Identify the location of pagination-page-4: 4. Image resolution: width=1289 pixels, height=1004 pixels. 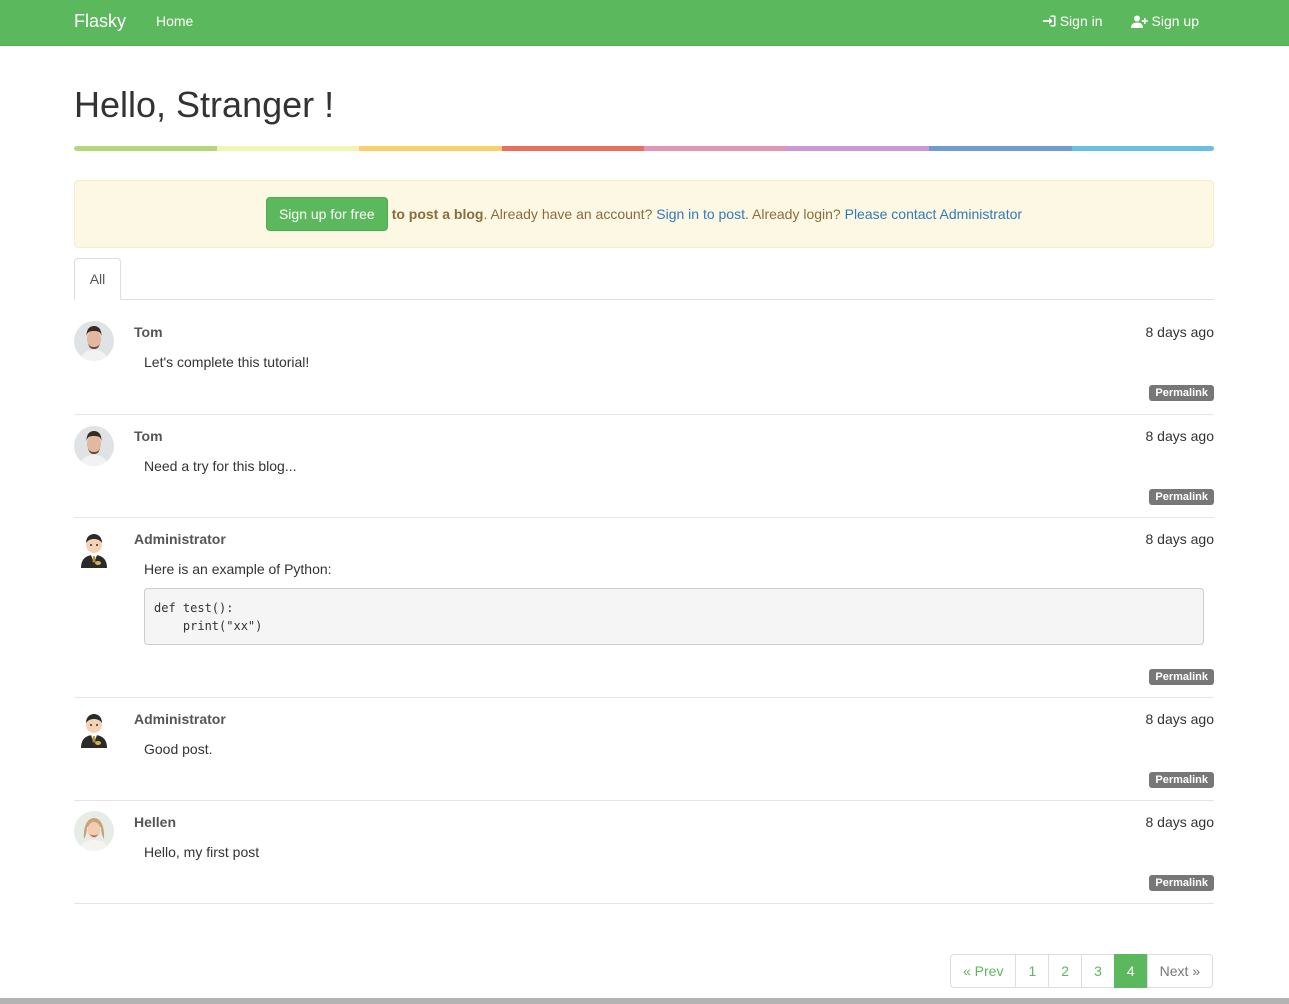
(1130, 971).